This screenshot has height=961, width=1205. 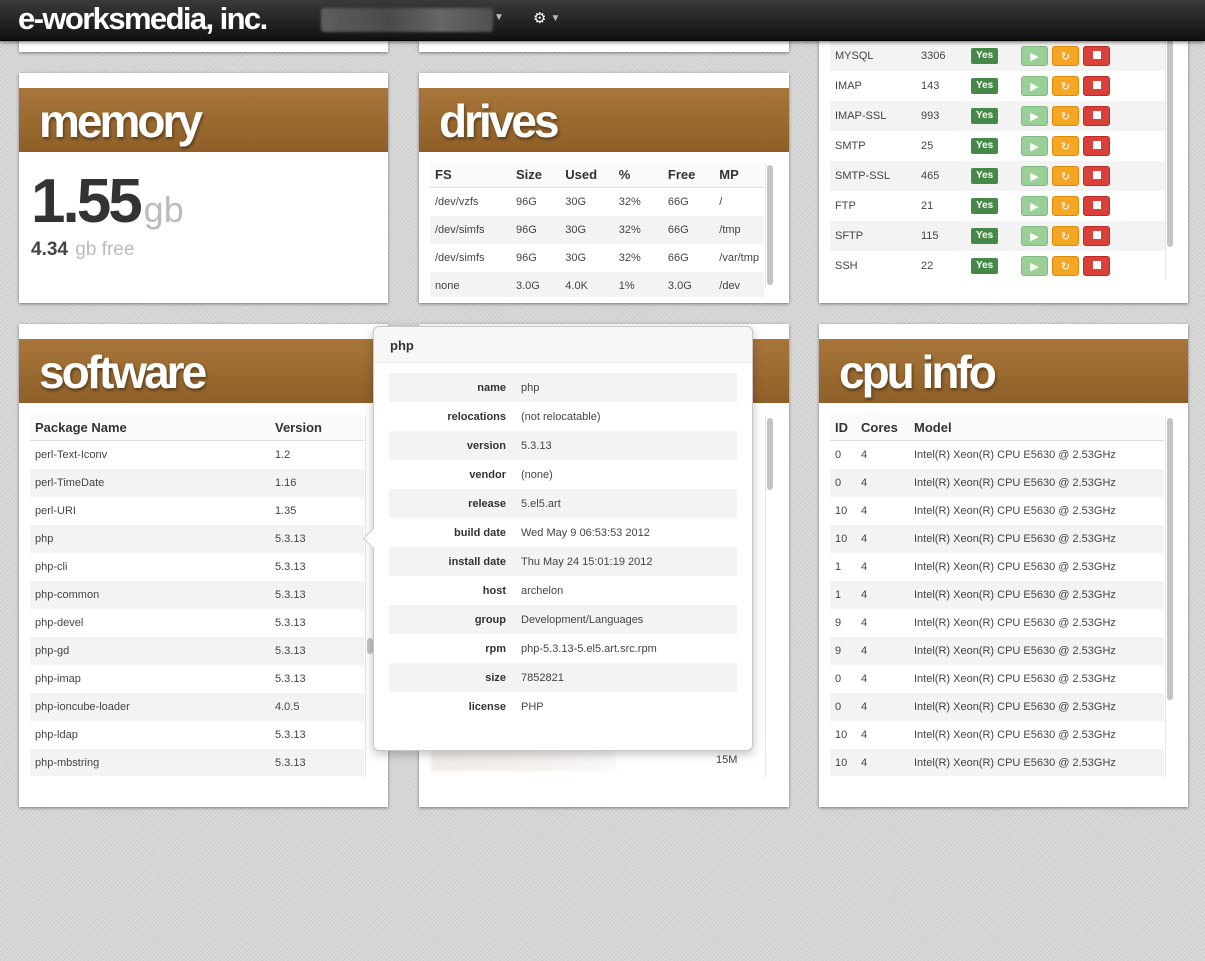 I want to click on cpu-column-header: Cores, so click(x=882, y=427).